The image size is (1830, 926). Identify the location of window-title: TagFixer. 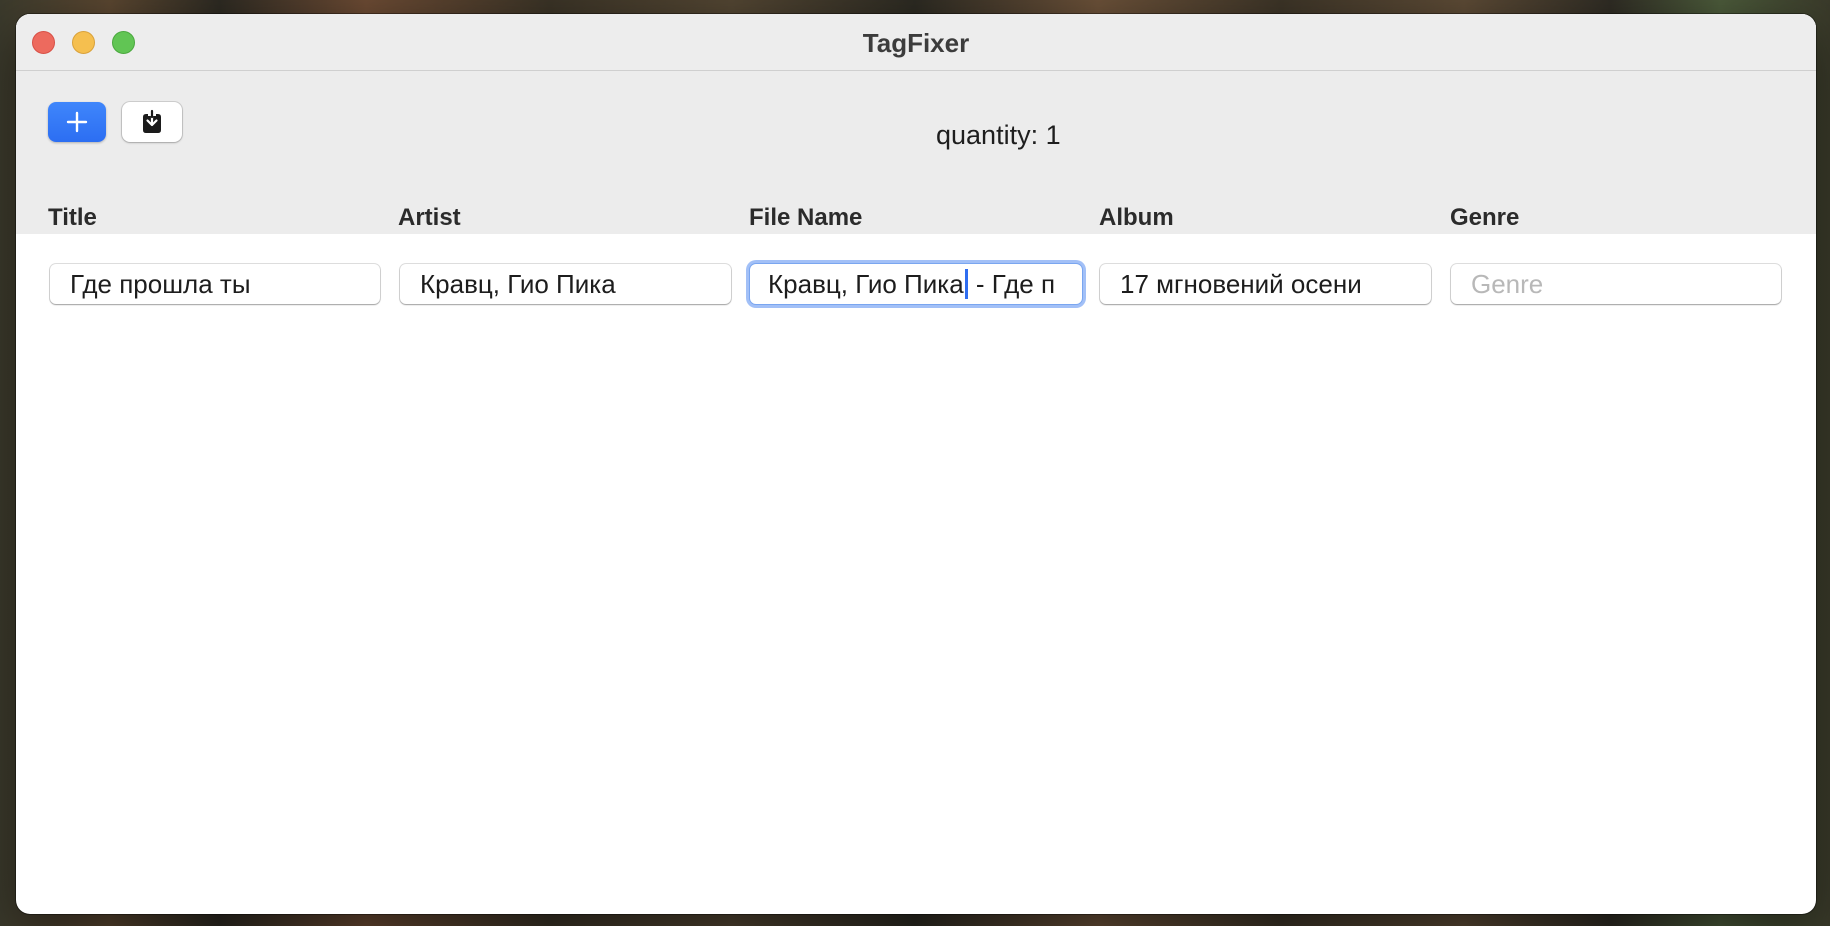
(916, 43).